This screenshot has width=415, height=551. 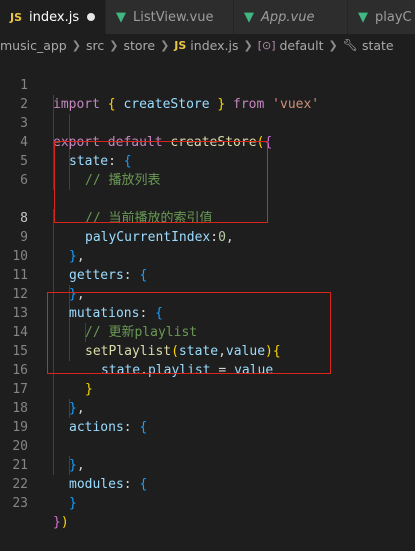 What do you see at coordinates (207, 312) in the screenshot?
I see `code-line: 13 // 更新playlist` at bounding box center [207, 312].